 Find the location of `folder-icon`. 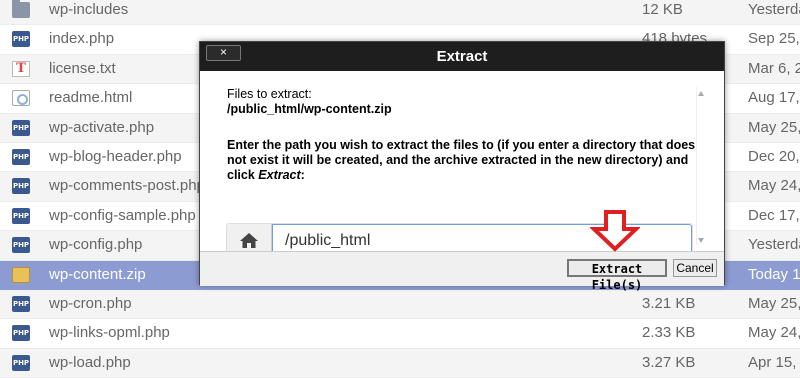

folder-icon is located at coordinates (21, 9).